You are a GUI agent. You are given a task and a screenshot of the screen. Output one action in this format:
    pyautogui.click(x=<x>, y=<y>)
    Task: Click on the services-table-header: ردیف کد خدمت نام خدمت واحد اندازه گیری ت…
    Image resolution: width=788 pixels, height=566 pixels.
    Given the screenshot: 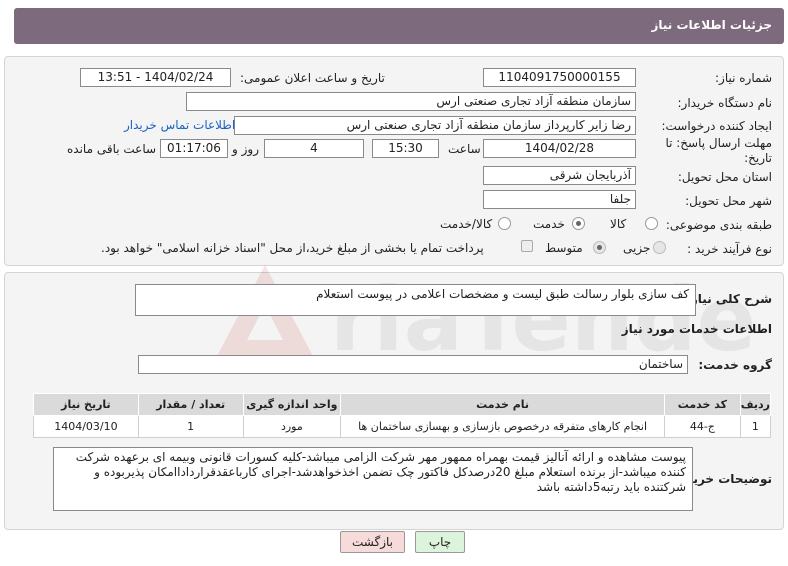 What is the action you would take?
    pyautogui.click(x=402, y=404)
    